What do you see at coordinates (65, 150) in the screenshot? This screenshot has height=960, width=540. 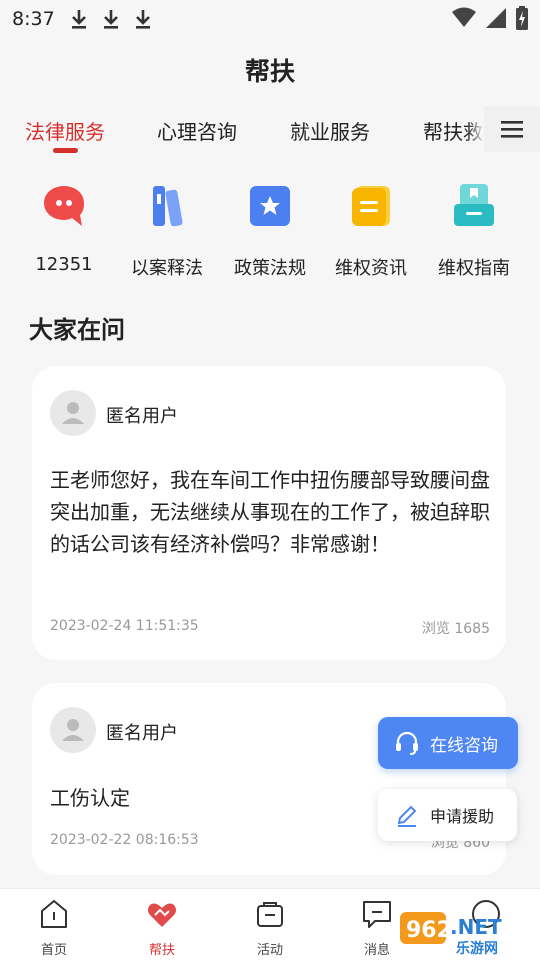 I see `active-tab-indicator` at bounding box center [65, 150].